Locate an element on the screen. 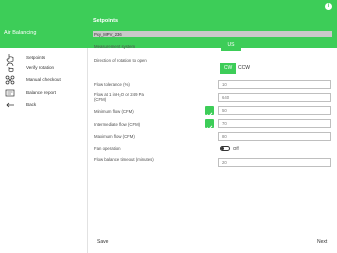  intermediate-flow-input: 70 is located at coordinates (274, 123).